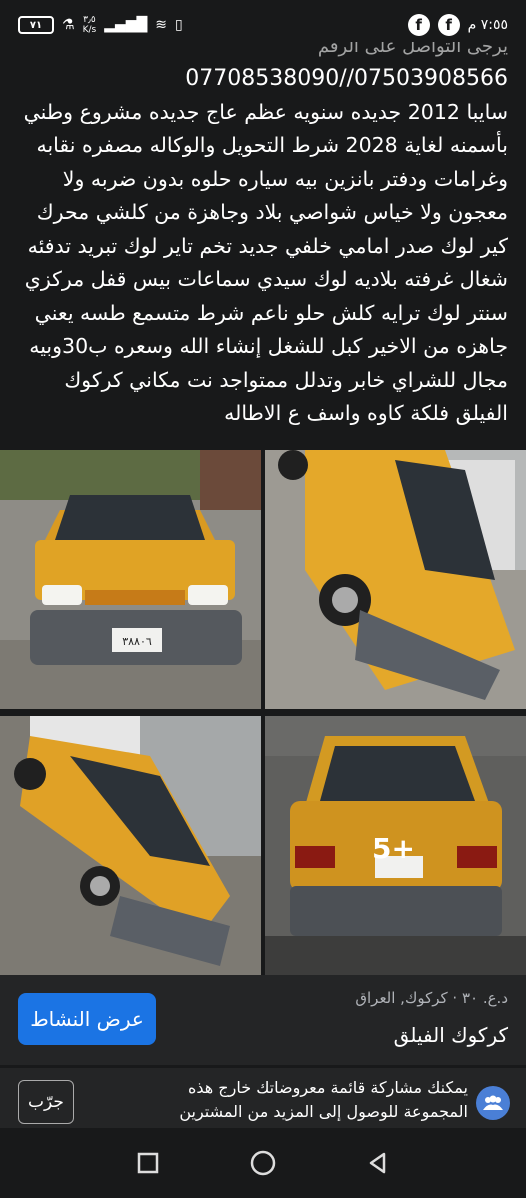 The height and width of the screenshot is (1198, 526). I want to click on facebook-icon-2: f, so click(448, 25).